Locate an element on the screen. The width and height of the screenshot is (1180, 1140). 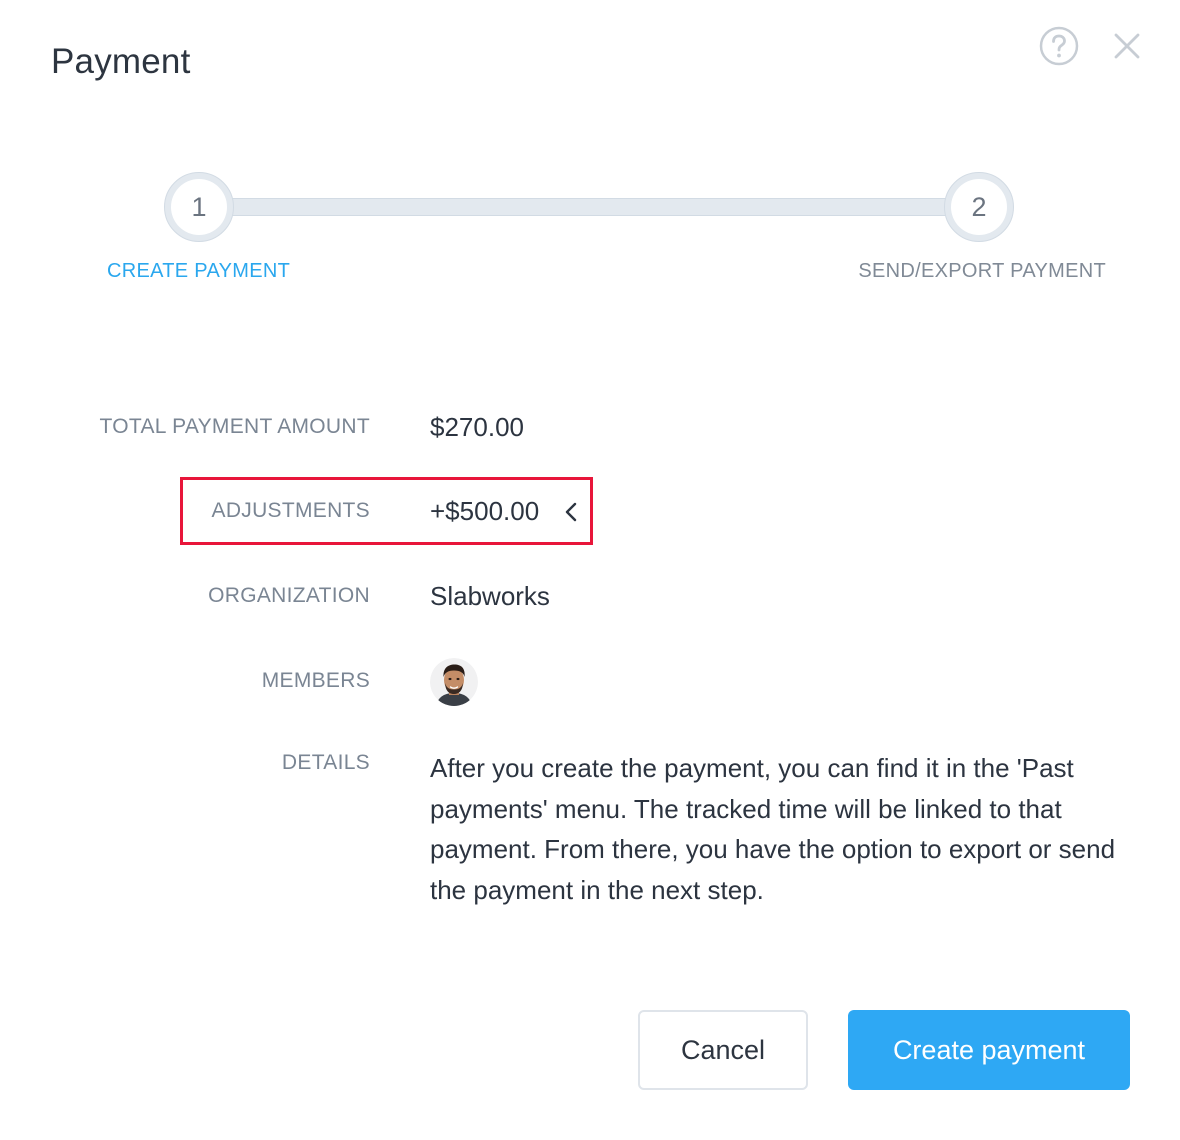
avatar-image is located at coordinates (454, 682).